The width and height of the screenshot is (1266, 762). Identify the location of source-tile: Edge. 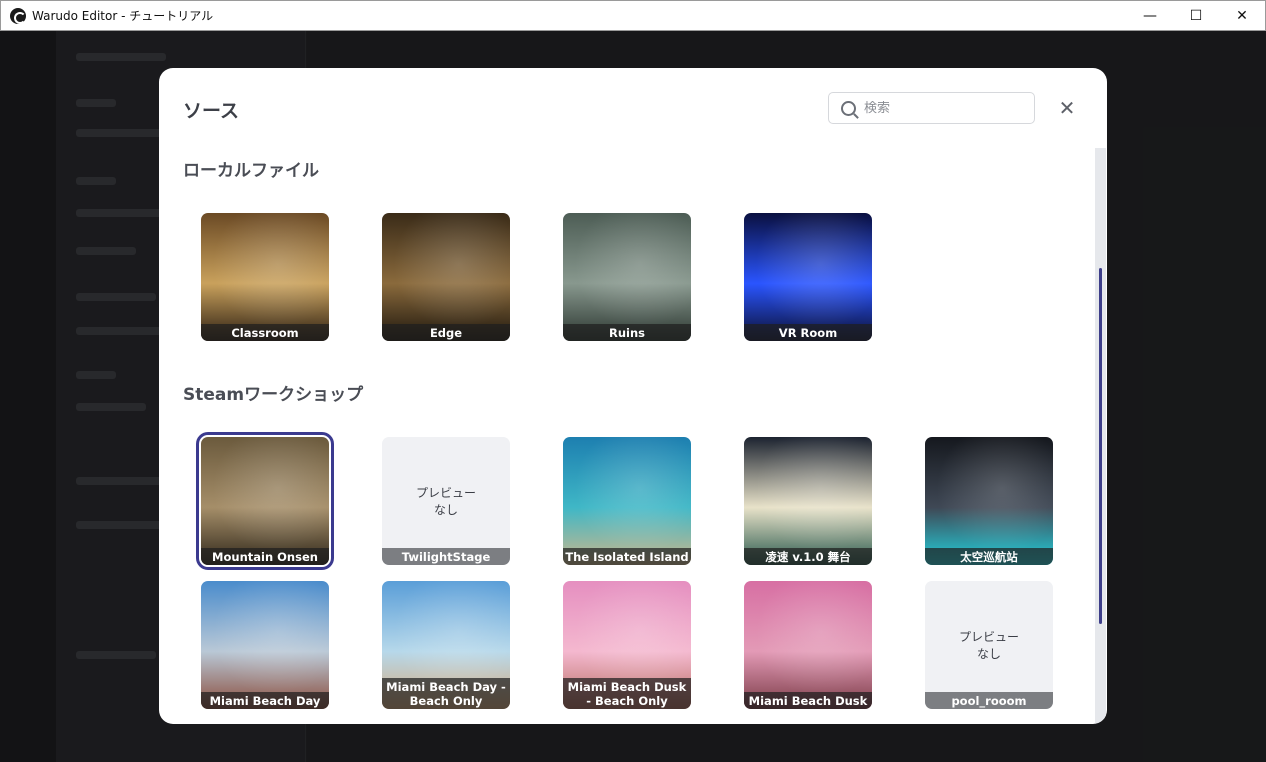
(446, 277).